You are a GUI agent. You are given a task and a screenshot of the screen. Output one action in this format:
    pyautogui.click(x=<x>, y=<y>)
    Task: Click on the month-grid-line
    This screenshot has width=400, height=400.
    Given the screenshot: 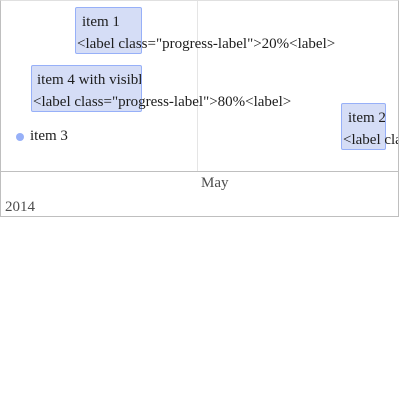 What is the action you would take?
    pyautogui.click(x=197, y=86)
    